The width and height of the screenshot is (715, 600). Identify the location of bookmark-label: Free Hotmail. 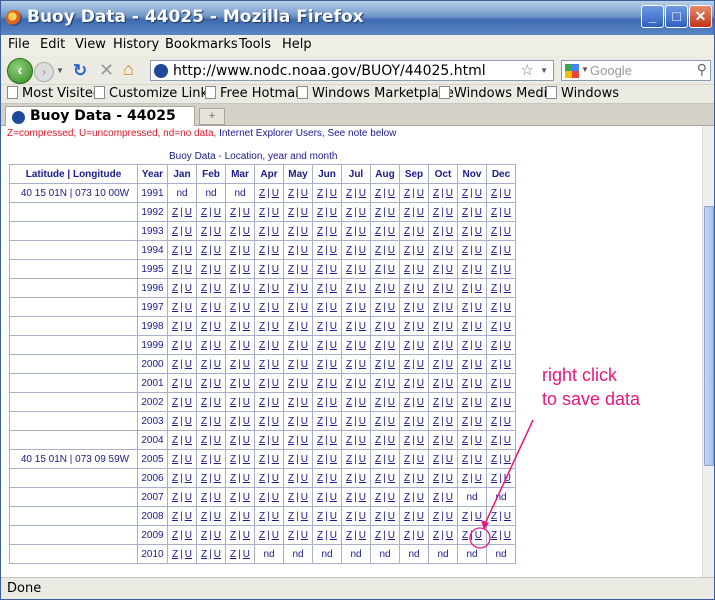
(261, 93).